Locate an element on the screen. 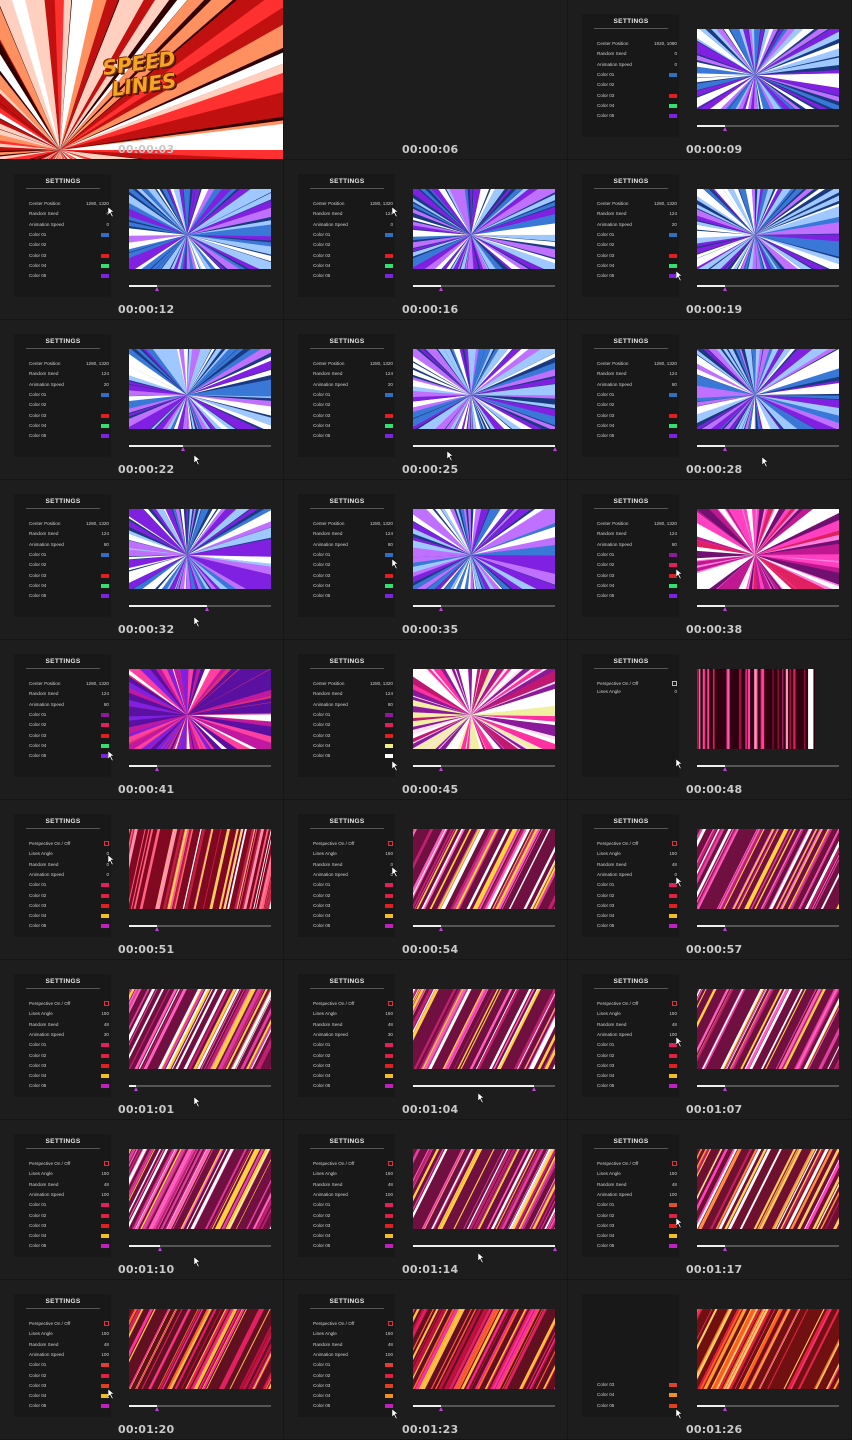 This screenshot has width=852, height=1440. animation-speed-row: Animation Speed 20 is located at coordinates (69, 386).